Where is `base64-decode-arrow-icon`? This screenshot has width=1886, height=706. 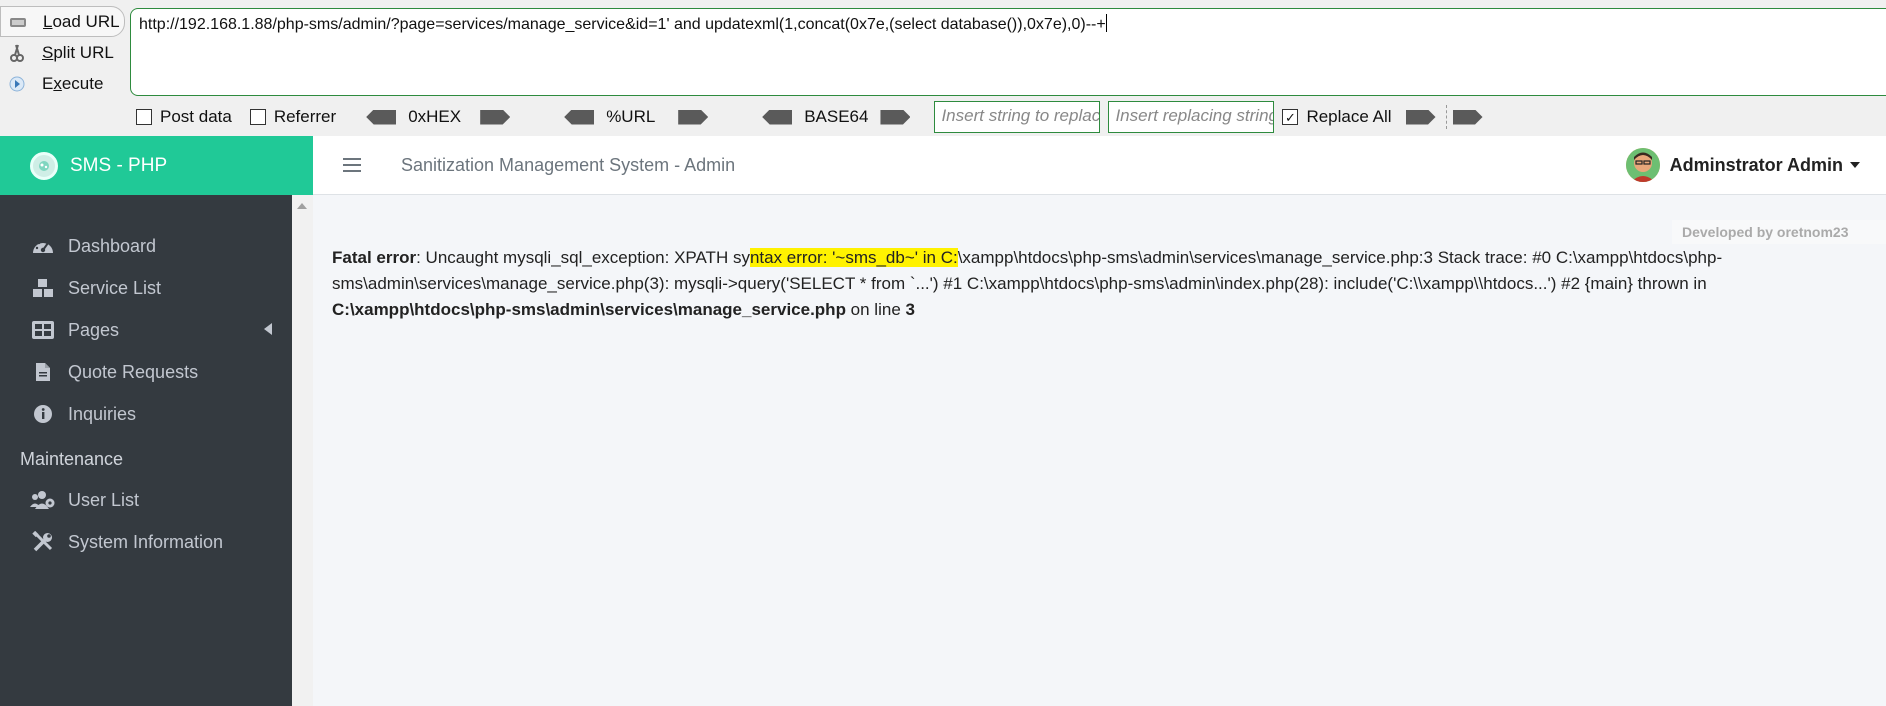 base64-decode-arrow-icon is located at coordinates (777, 117).